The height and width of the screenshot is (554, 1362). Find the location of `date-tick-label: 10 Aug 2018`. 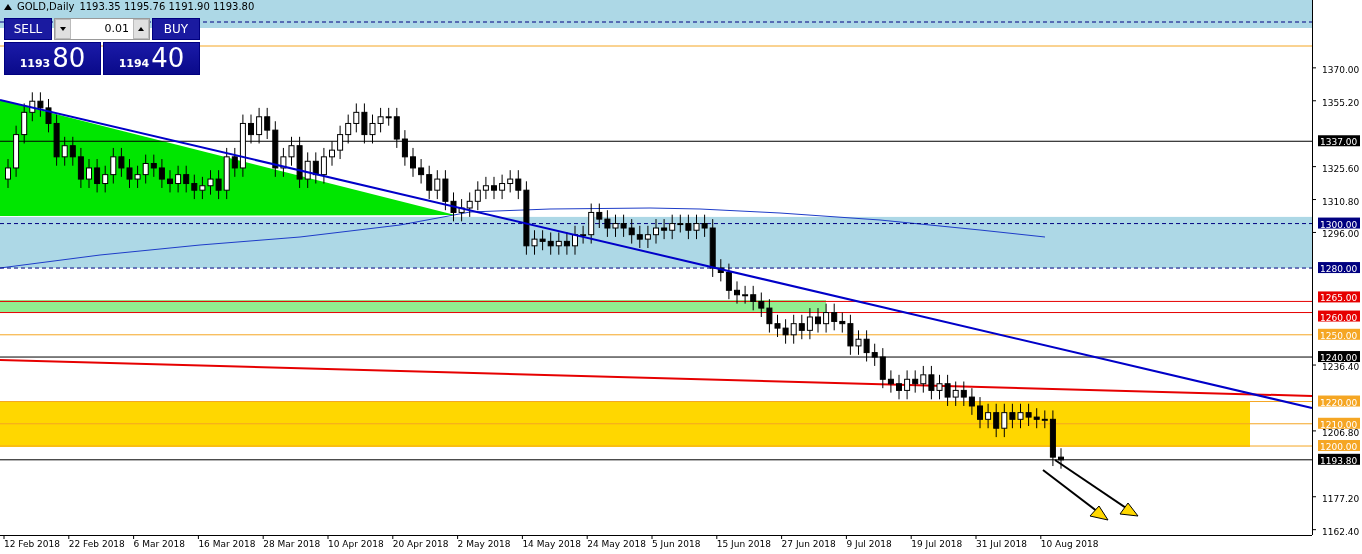

date-tick-label: 10 Aug 2018 is located at coordinates (1069, 544).